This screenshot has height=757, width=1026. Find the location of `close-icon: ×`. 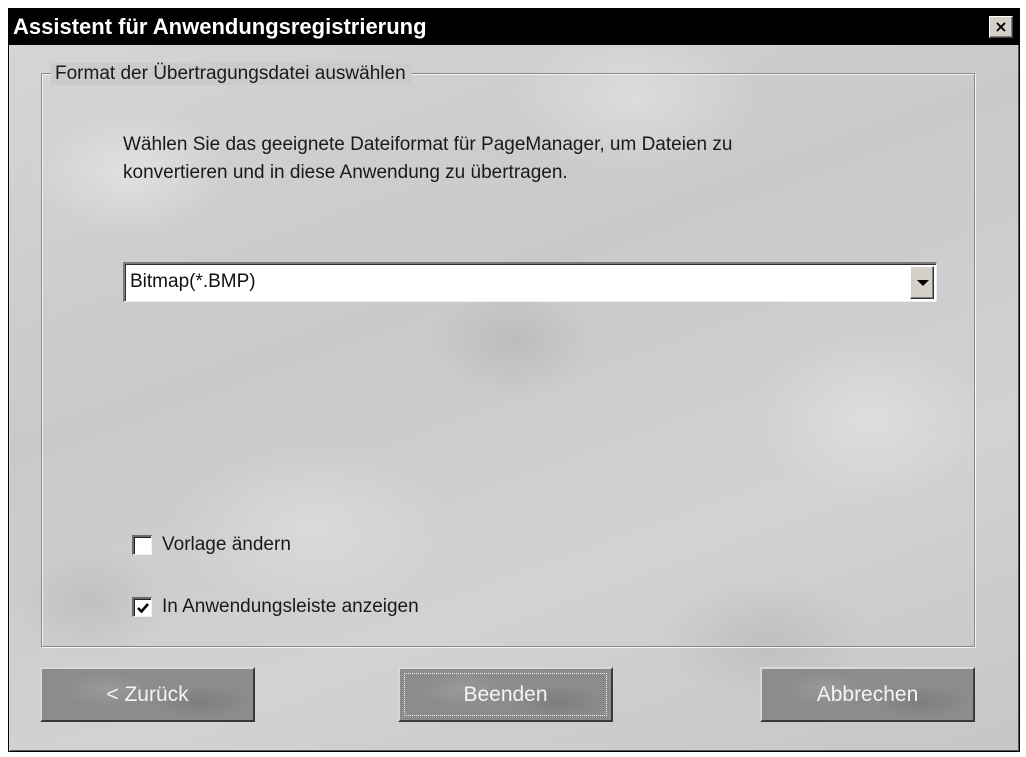

close-icon: × is located at coordinates (1001, 26).